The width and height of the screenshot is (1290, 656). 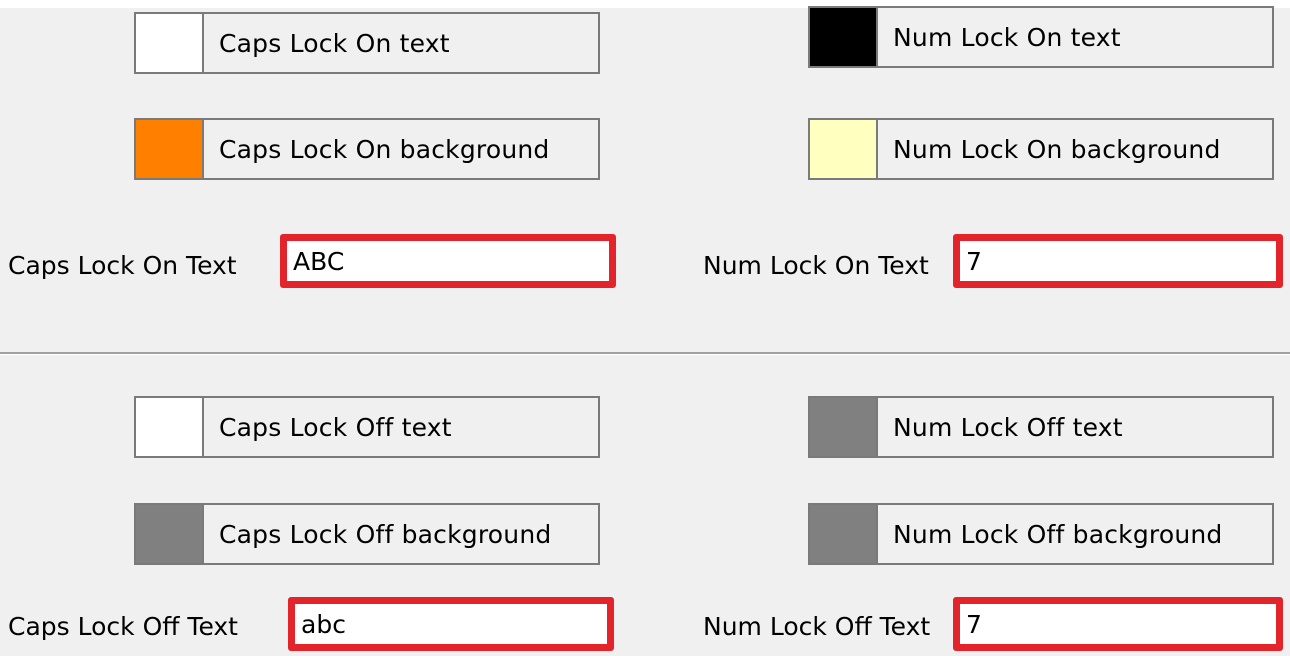 What do you see at coordinates (1057, 149) in the screenshot?
I see `num-lock-on-background-label: Num Lock On background` at bounding box center [1057, 149].